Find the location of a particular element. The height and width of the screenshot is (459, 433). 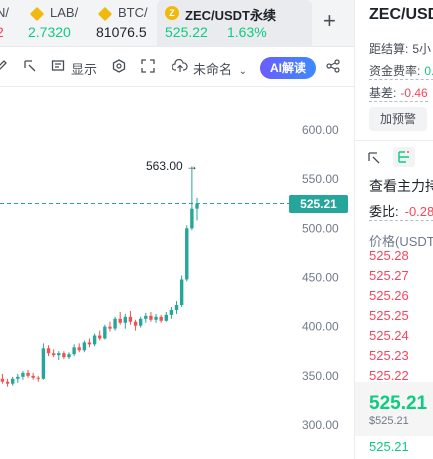

fullscreen-icon is located at coordinates (148, 66).